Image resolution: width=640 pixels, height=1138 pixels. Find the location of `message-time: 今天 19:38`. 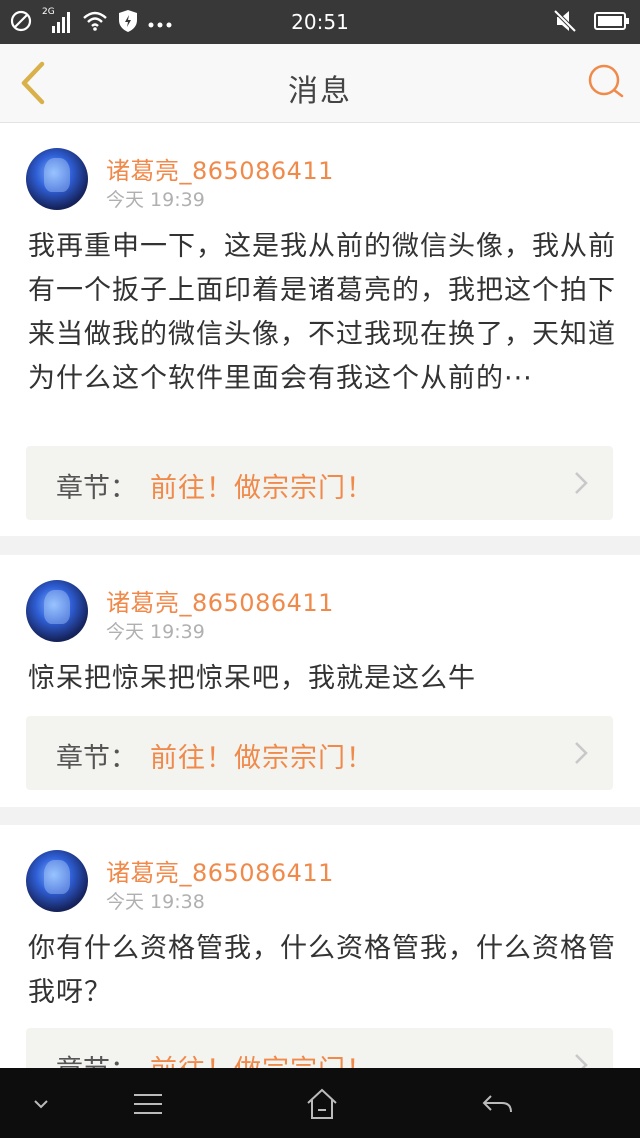

message-time: 今天 19:38 is located at coordinates (155, 902).